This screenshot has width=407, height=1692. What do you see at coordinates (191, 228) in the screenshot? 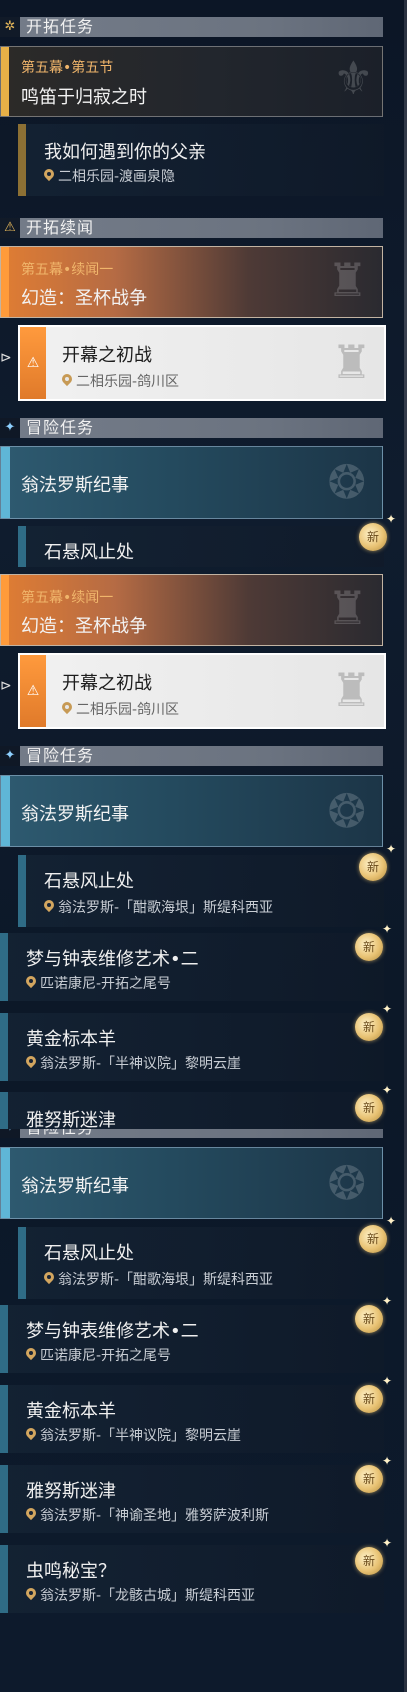
I see `companion-section-header: ⚠ 开拓续闻` at bounding box center [191, 228].